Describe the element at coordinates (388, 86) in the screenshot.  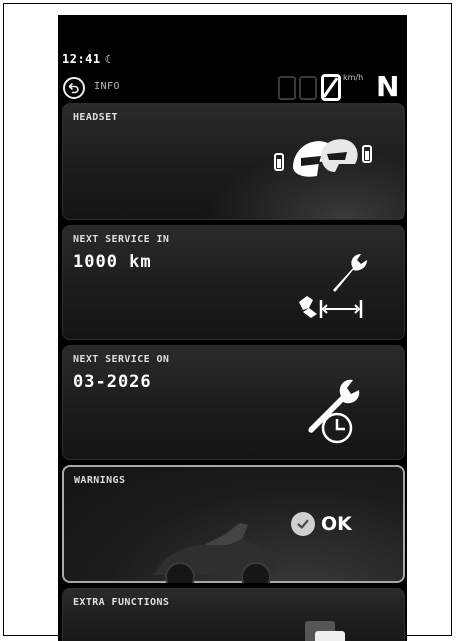
I see `gear-indicator: N` at that location.